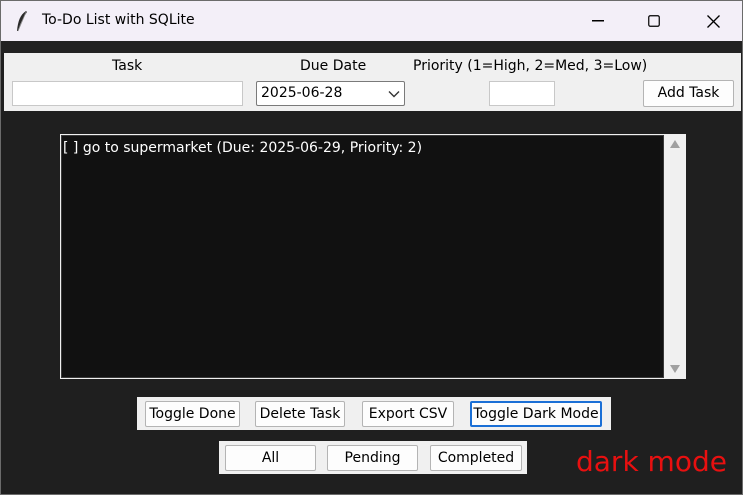 The height and width of the screenshot is (495, 743). What do you see at coordinates (127, 93) in the screenshot?
I see `task-input` at bounding box center [127, 93].